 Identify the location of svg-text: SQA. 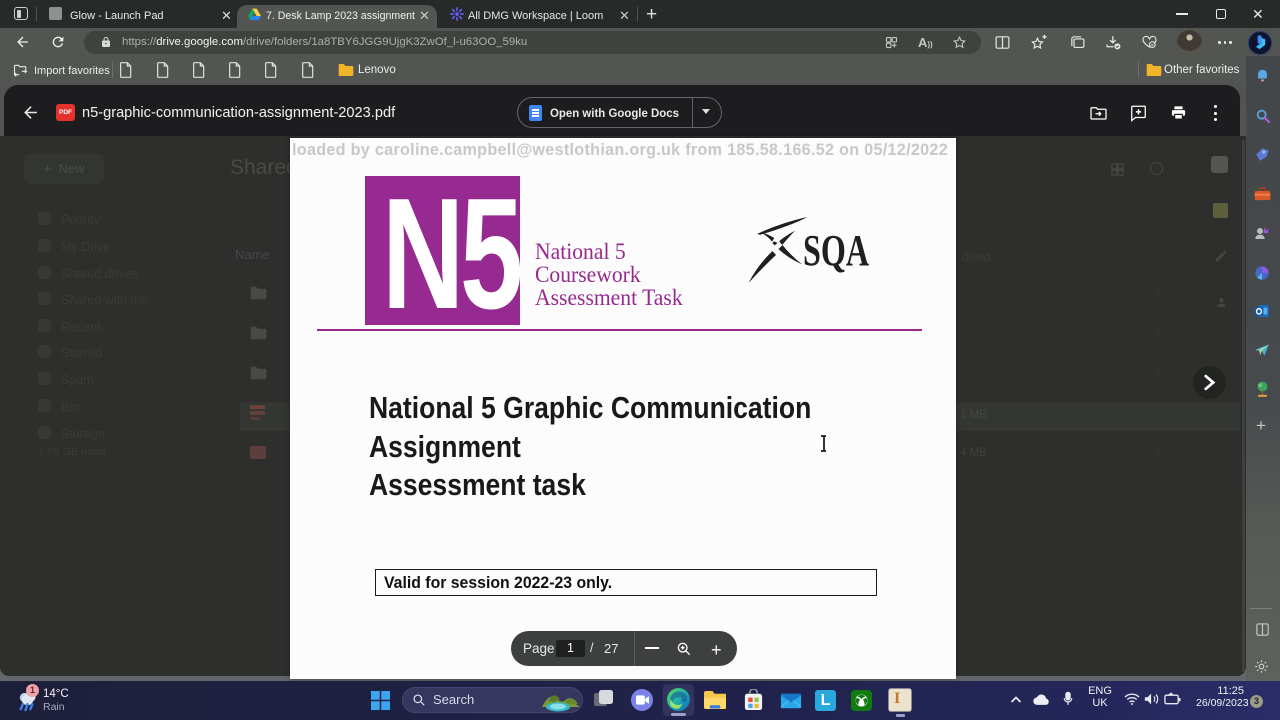
(836, 251).